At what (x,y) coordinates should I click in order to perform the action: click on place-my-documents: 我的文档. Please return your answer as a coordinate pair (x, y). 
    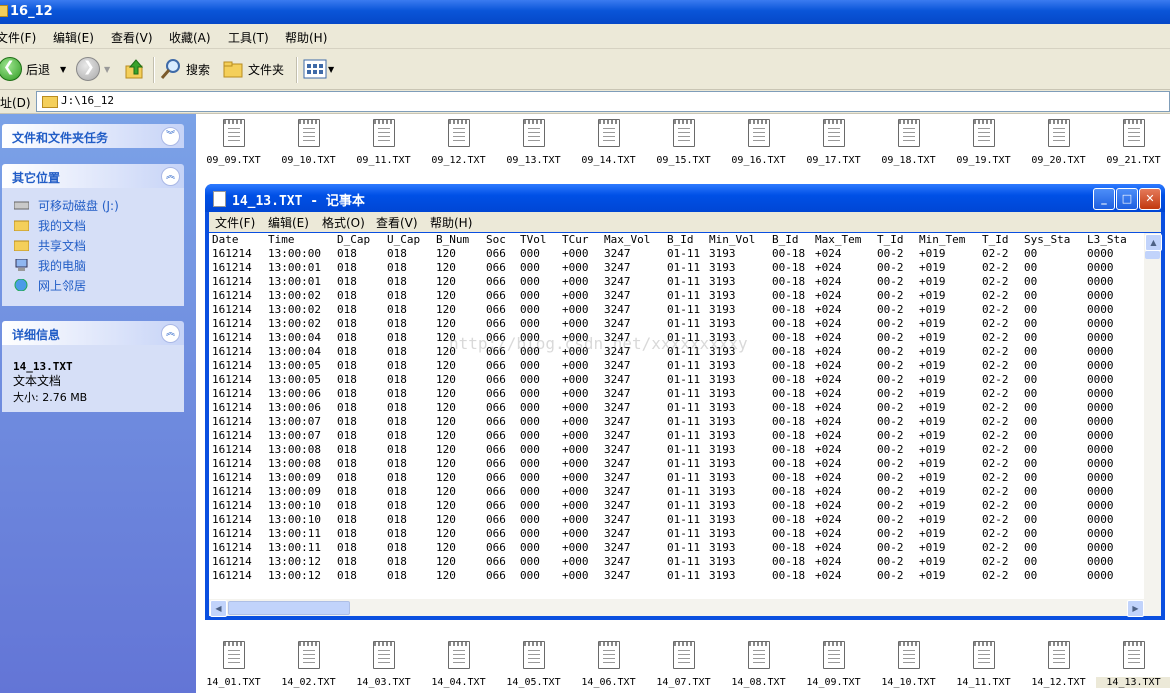
    Looking at the image, I should click on (50, 225).